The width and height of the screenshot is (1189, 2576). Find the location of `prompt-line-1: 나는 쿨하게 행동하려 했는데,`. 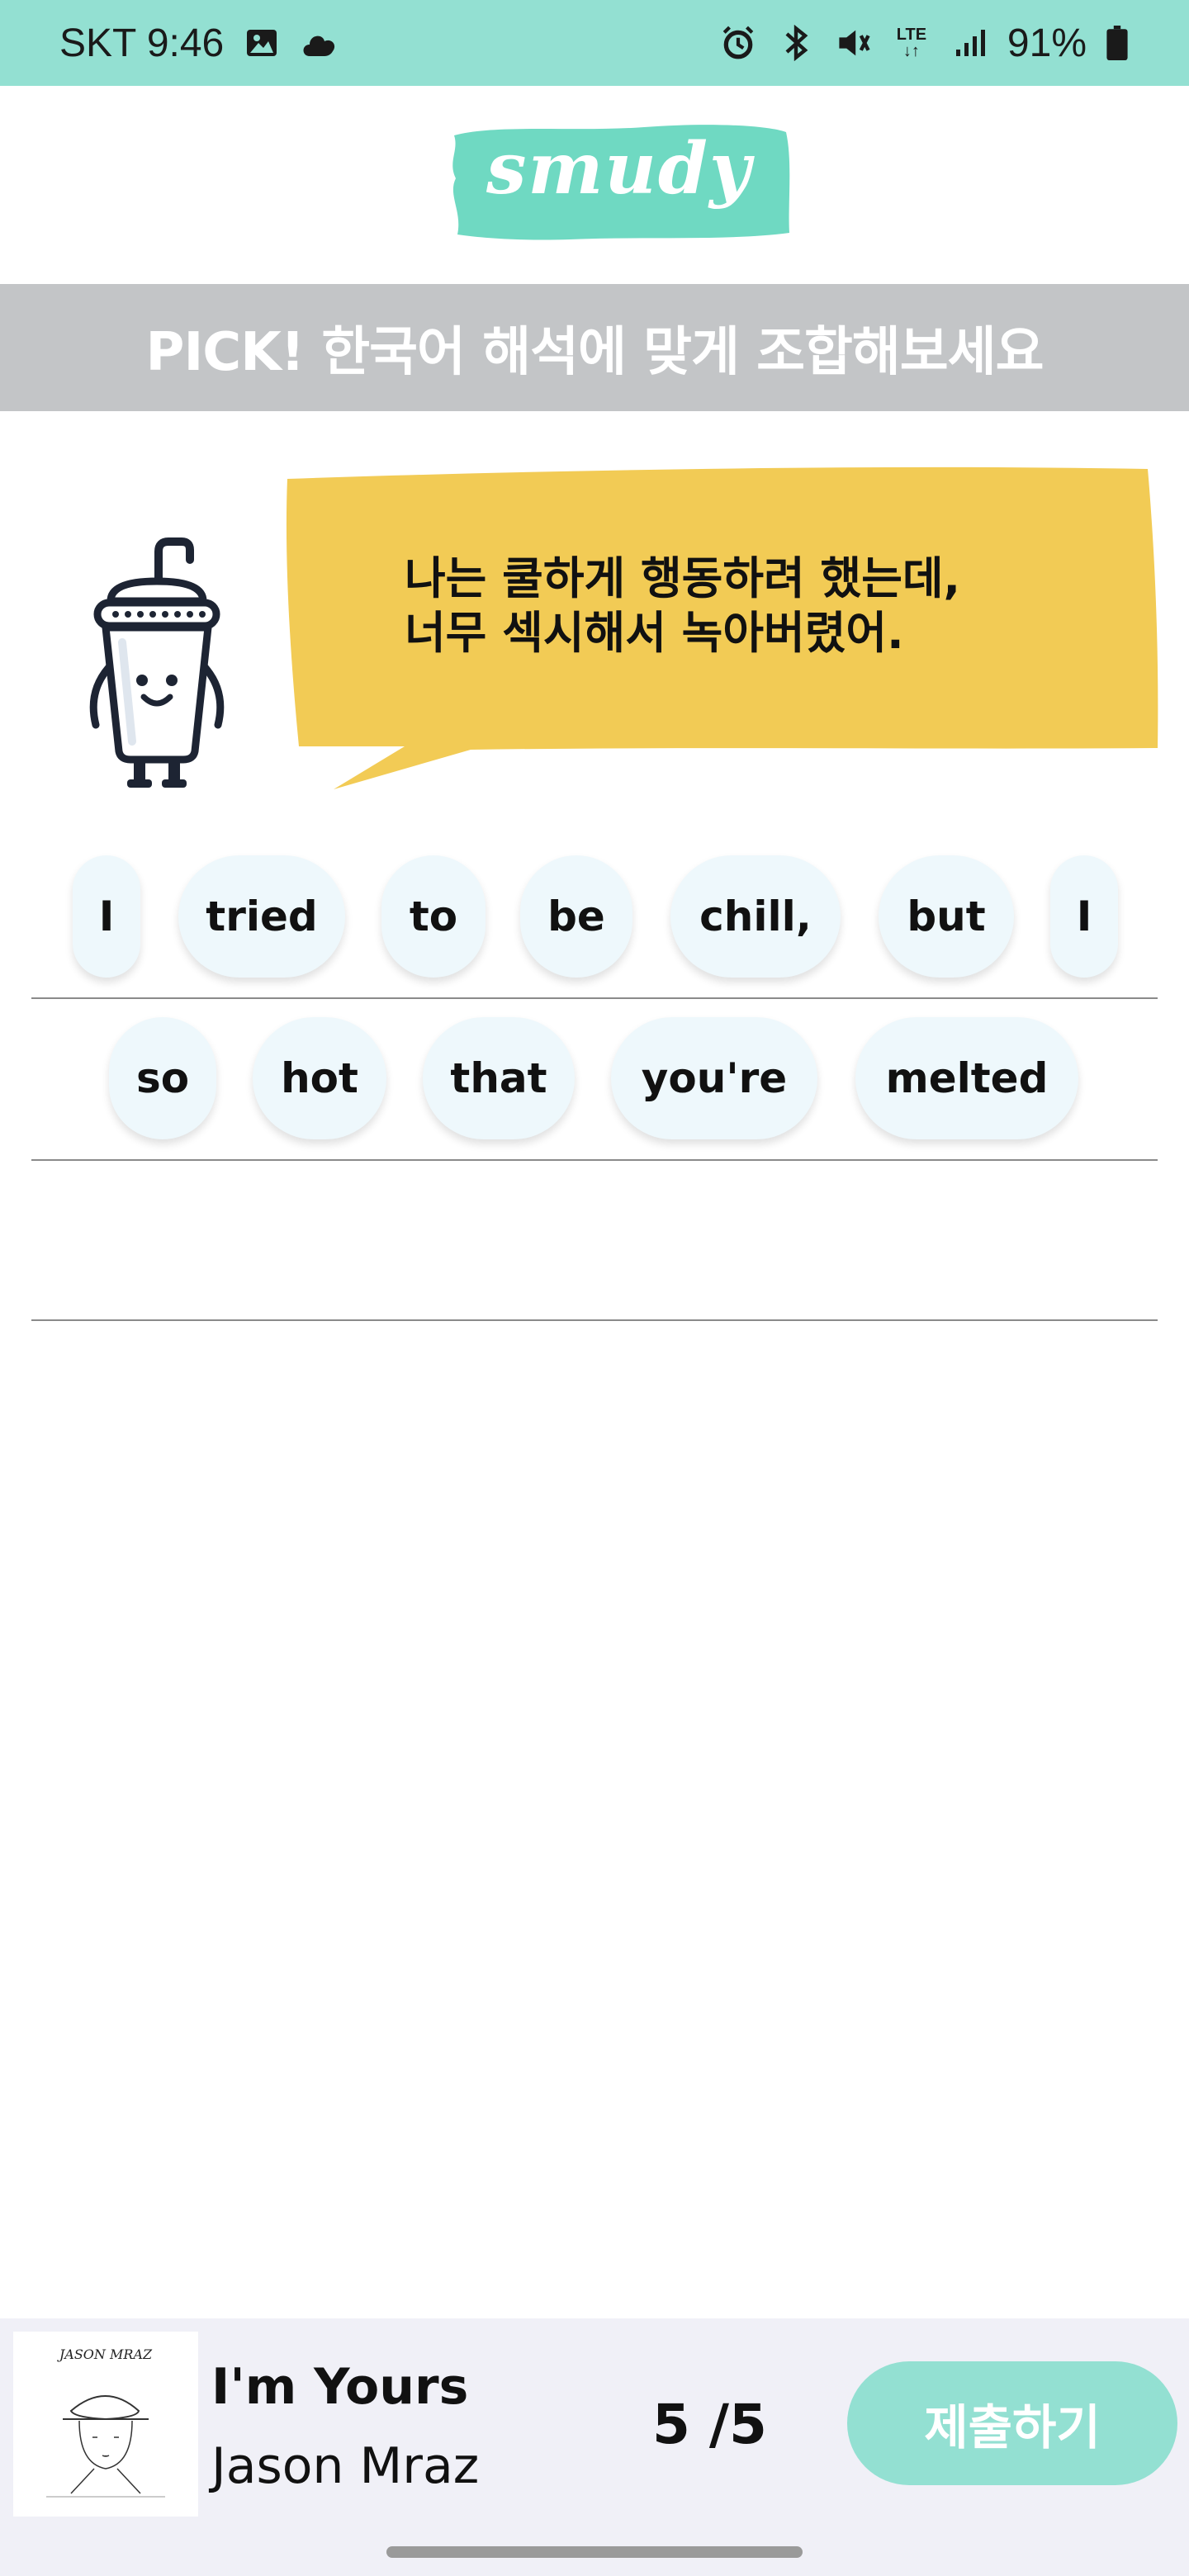

prompt-line-1: 나는 쿨하게 행동하려 했는데, is located at coordinates (683, 578).